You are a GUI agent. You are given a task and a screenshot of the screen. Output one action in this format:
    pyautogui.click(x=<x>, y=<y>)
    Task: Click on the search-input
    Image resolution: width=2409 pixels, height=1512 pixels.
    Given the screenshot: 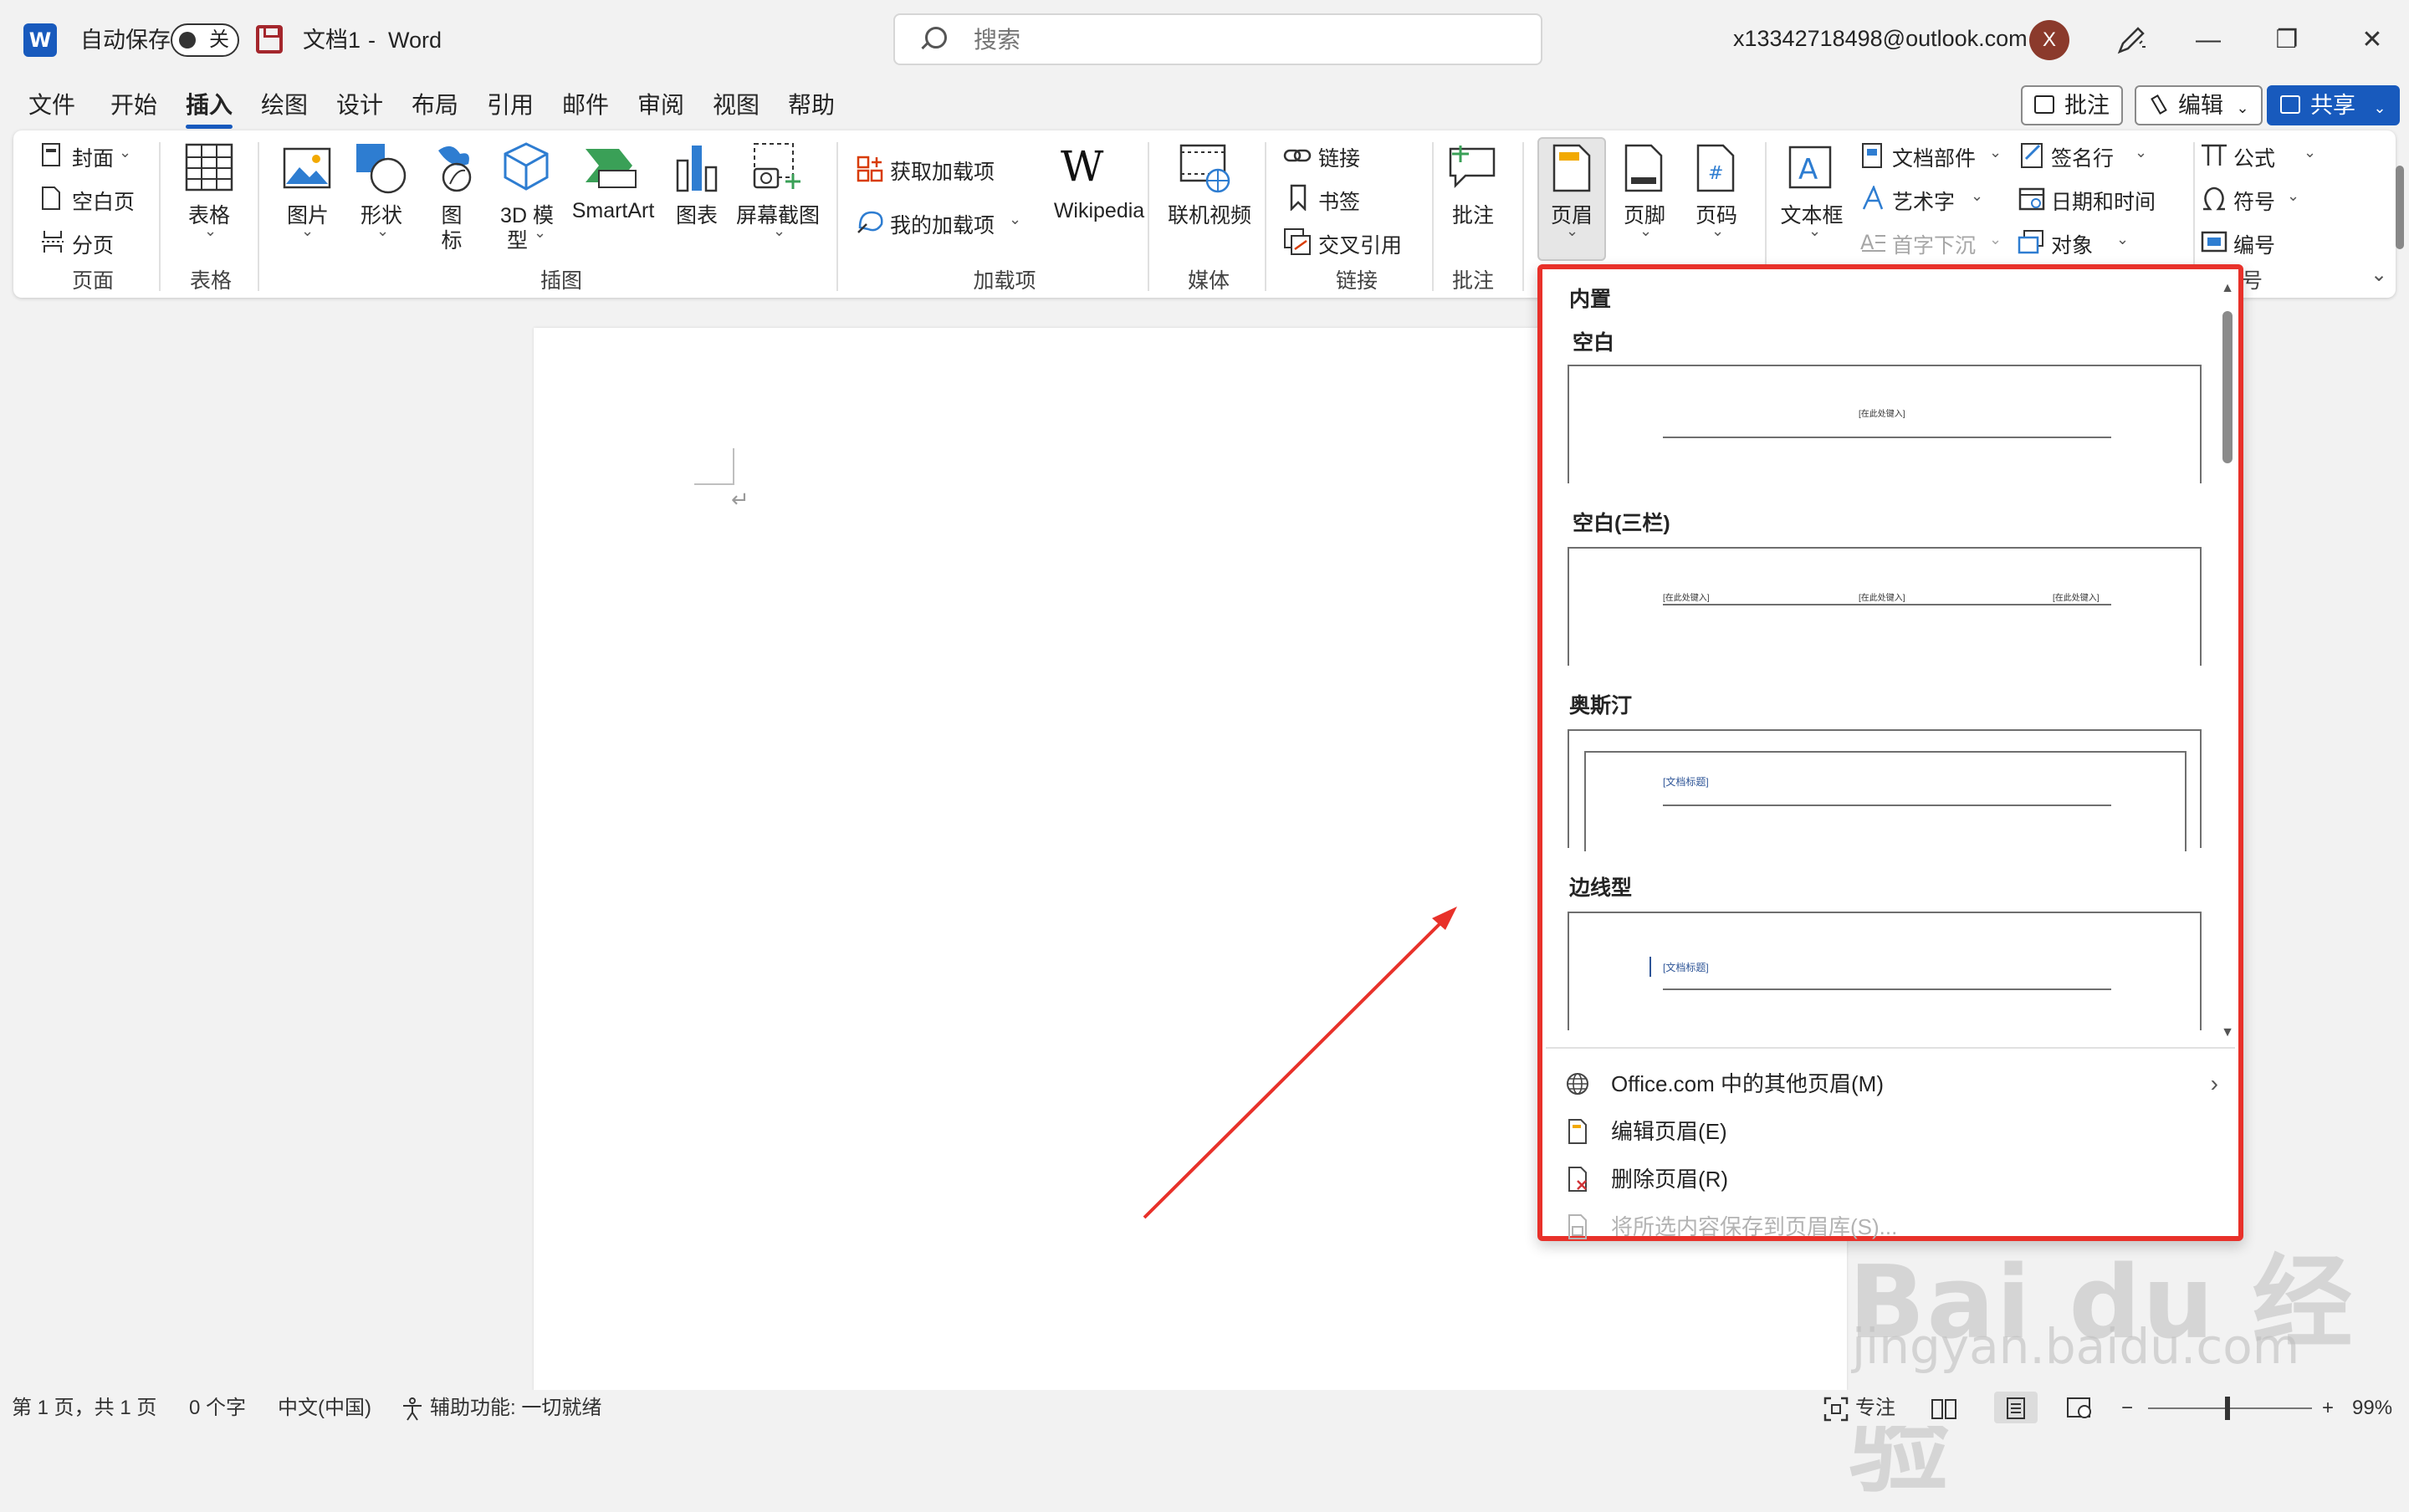 What is the action you would take?
    pyautogui.click(x=1224, y=40)
    